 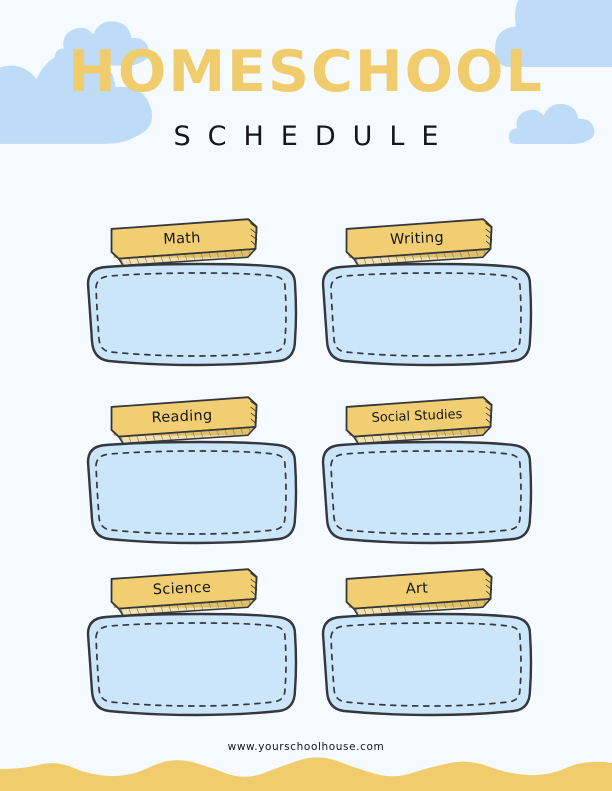 I want to click on page-header: HOMESCHOOL SCHEDULE, so click(x=306, y=95).